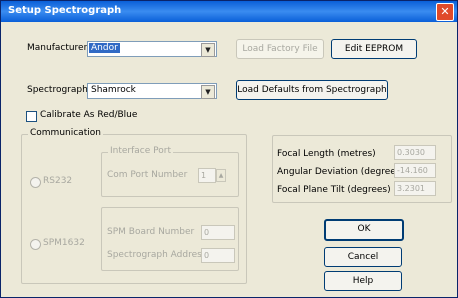  Describe the element at coordinates (65, 133) in the screenshot. I see `communication-group-title: Communication` at that location.